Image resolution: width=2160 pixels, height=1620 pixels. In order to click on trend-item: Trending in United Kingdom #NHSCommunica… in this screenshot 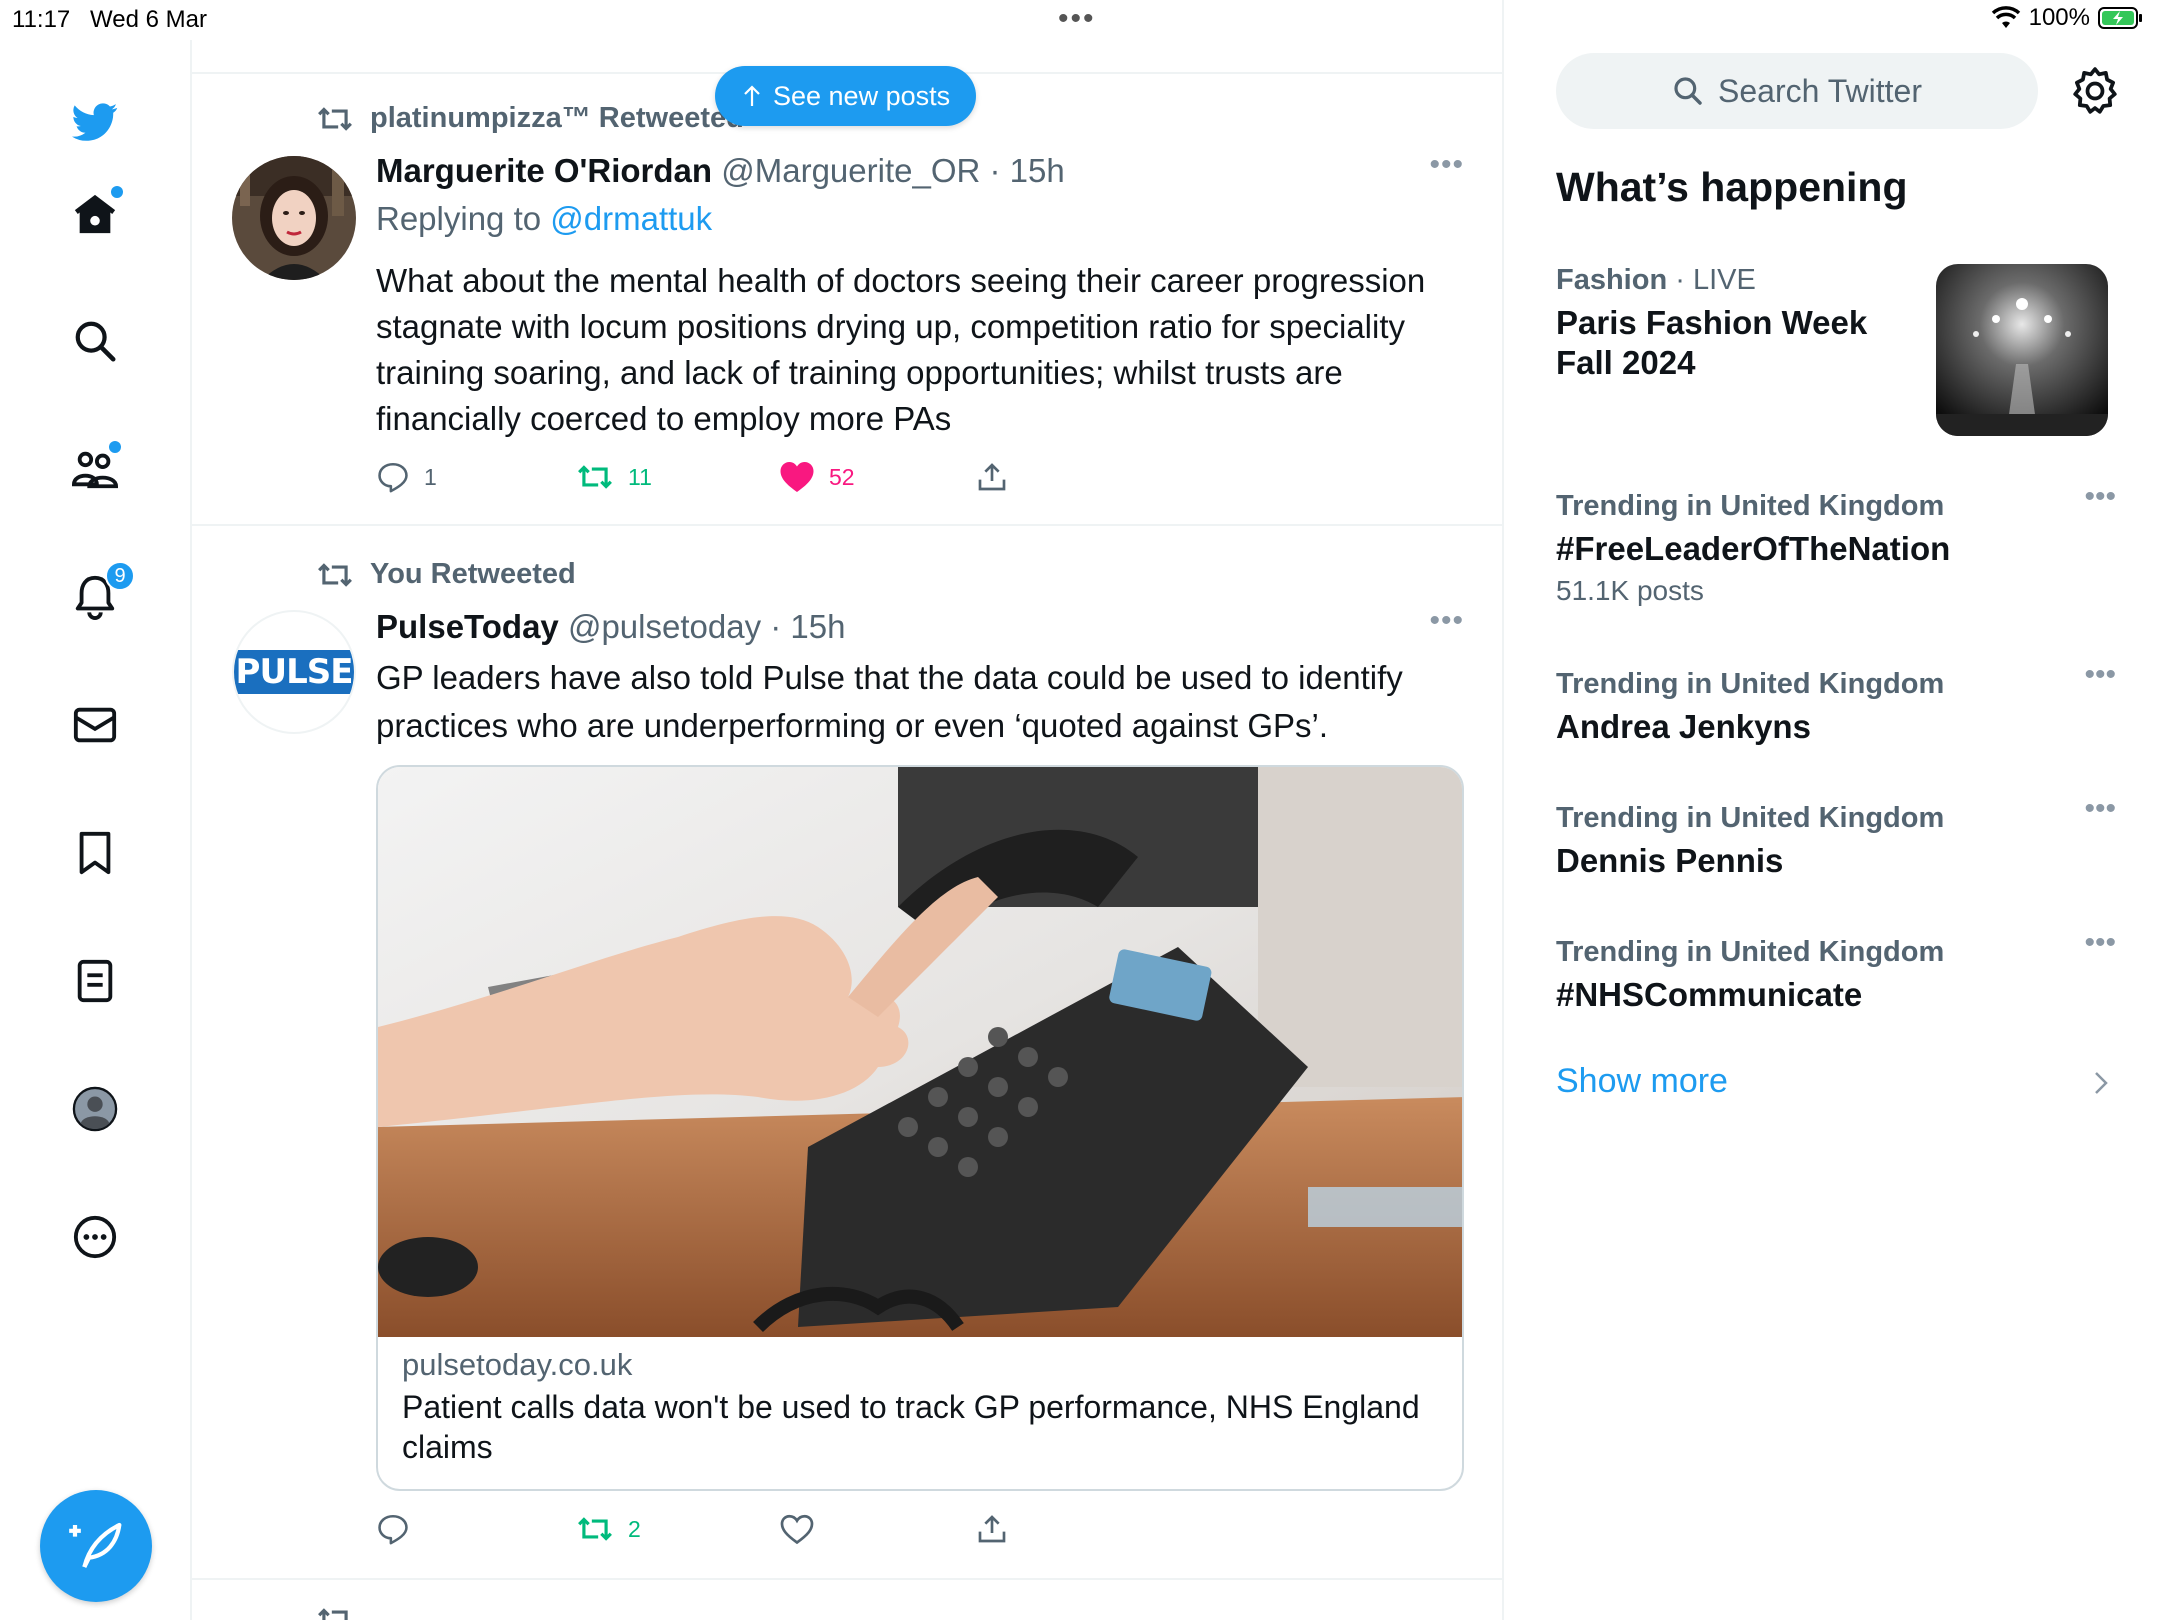, I will do `click(1836, 970)`.